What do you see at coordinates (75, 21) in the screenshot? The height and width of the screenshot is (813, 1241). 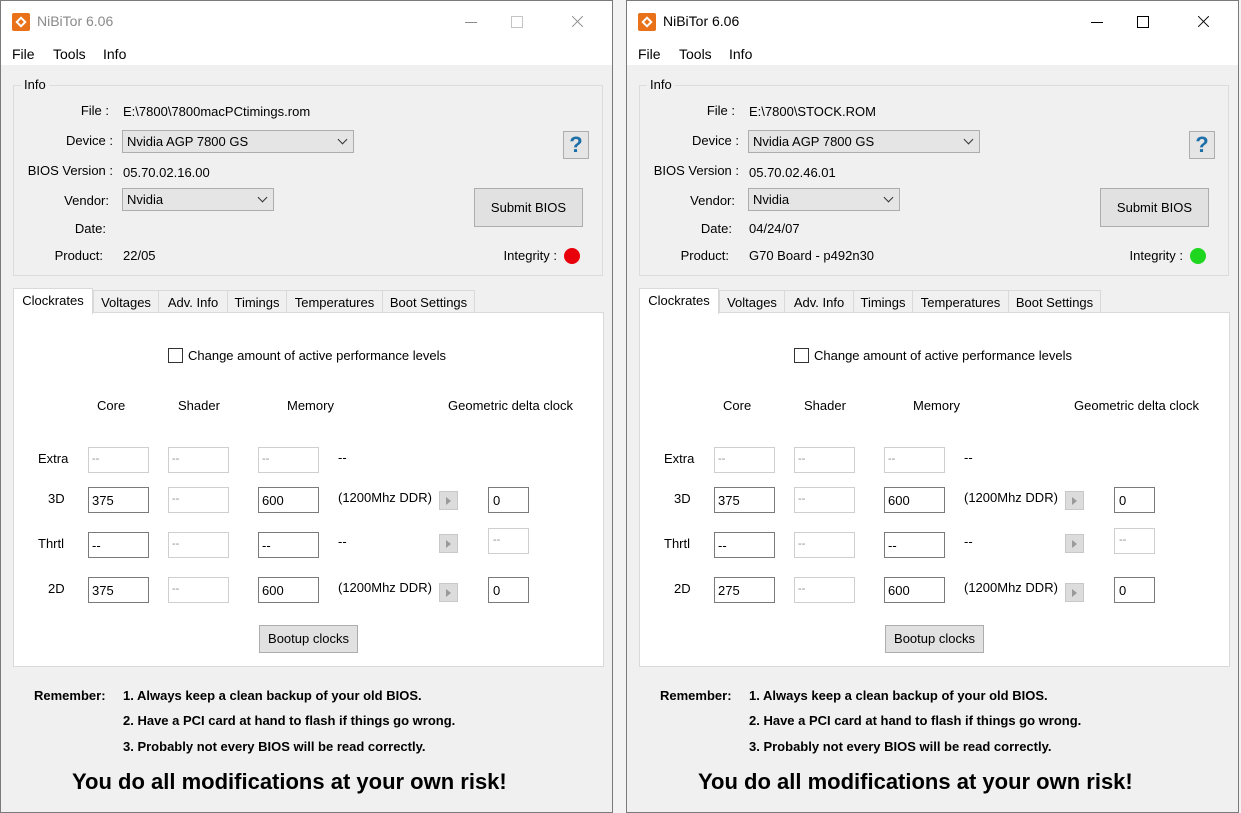 I see `window-title: NiBiTor 6.06` at bounding box center [75, 21].